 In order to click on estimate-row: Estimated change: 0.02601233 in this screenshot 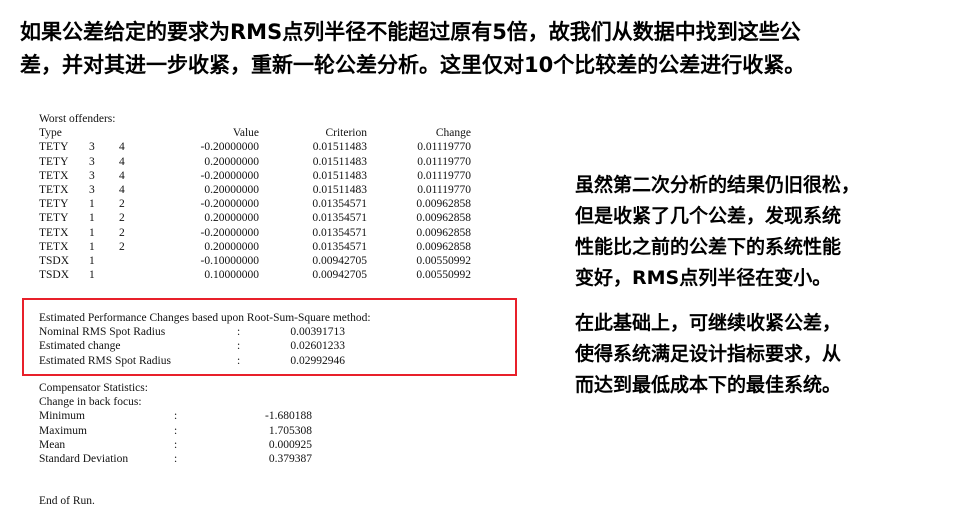, I will do `click(205, 346)`.